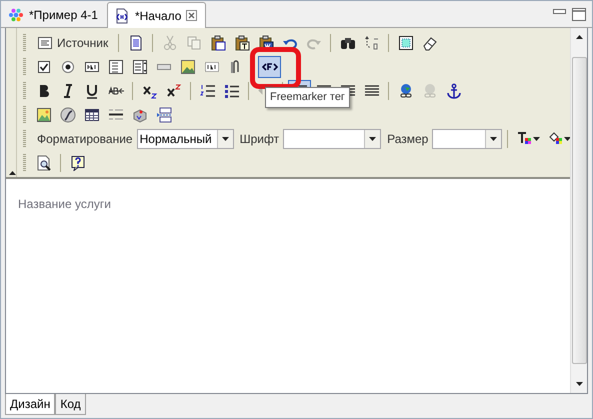 The height and width of the screenshot is (419, 593). I want to click on combo-label: Размер, so click(407, 139).